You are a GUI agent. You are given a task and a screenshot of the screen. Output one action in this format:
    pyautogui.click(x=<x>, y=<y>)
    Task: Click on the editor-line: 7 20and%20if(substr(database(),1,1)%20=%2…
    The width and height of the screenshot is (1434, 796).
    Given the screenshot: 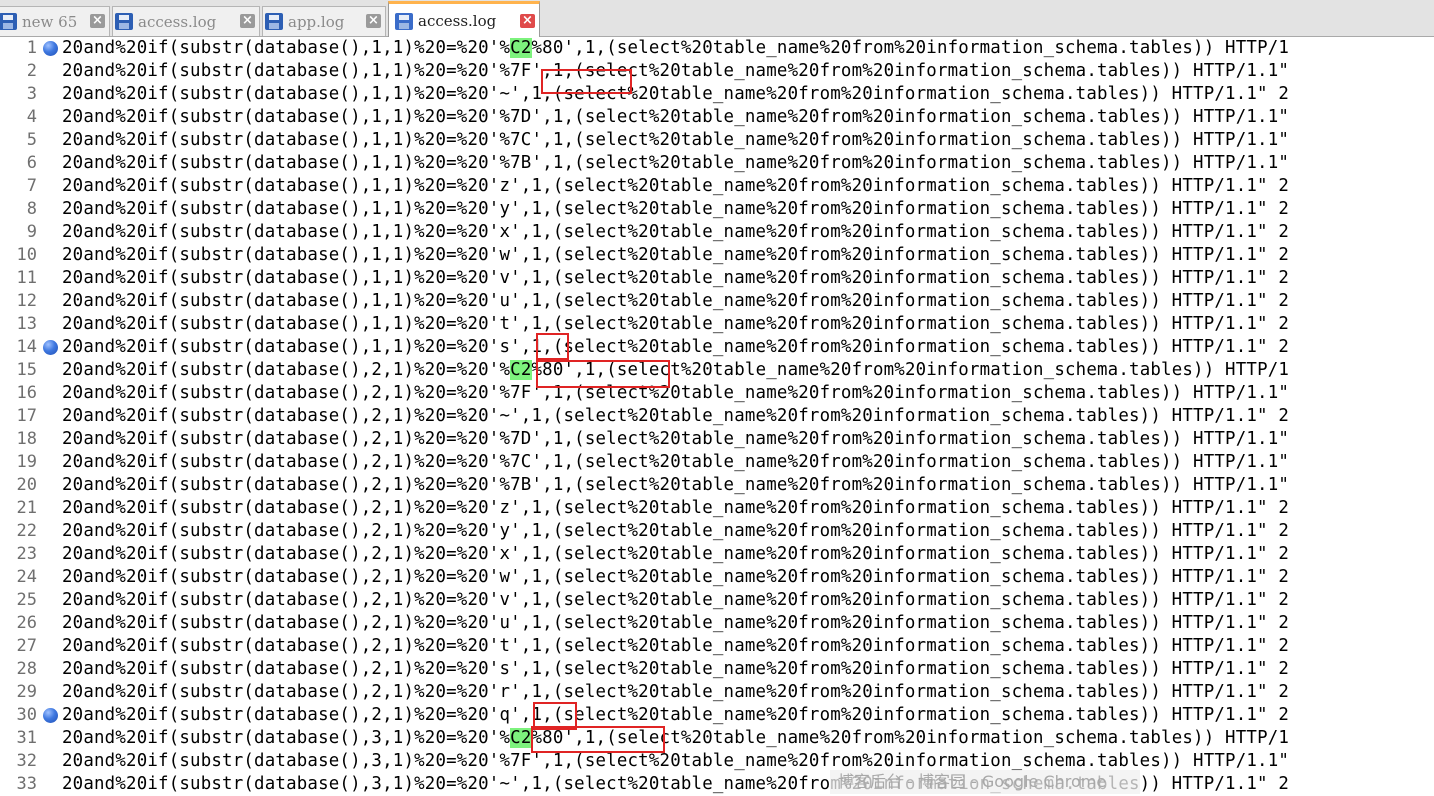 What is the action you would take?
    pyautogui.click(x=717, y=186)
    